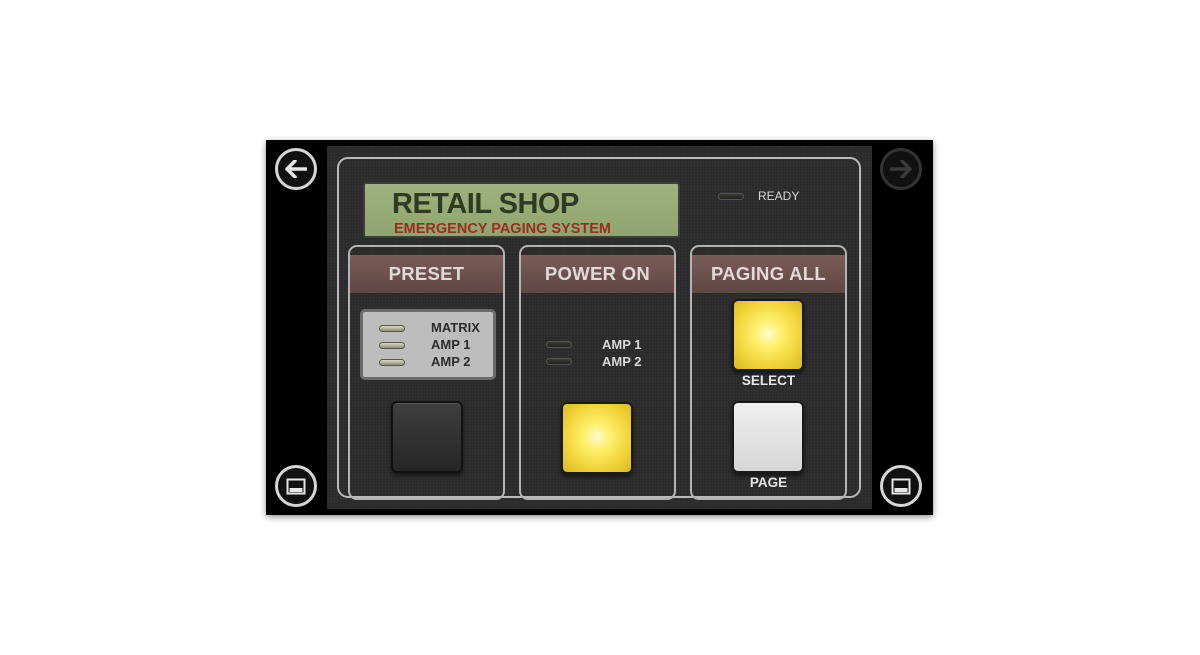  What do you see at coordinates (392, 345) in the screenshot?
I see `preset-amp1-led` at bounding box center [392, 345].